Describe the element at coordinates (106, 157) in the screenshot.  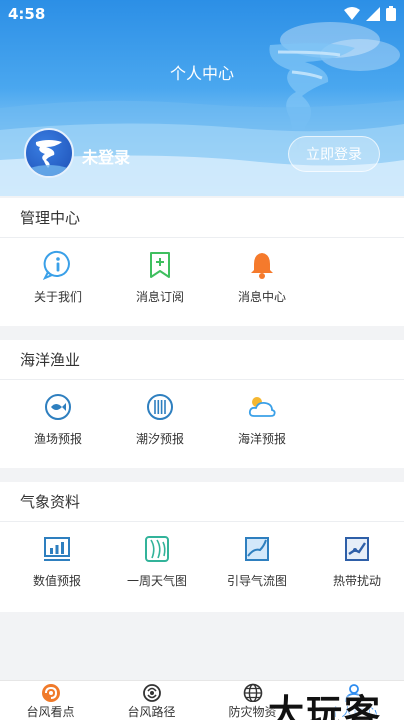
I see `username: 未登录` at that location.